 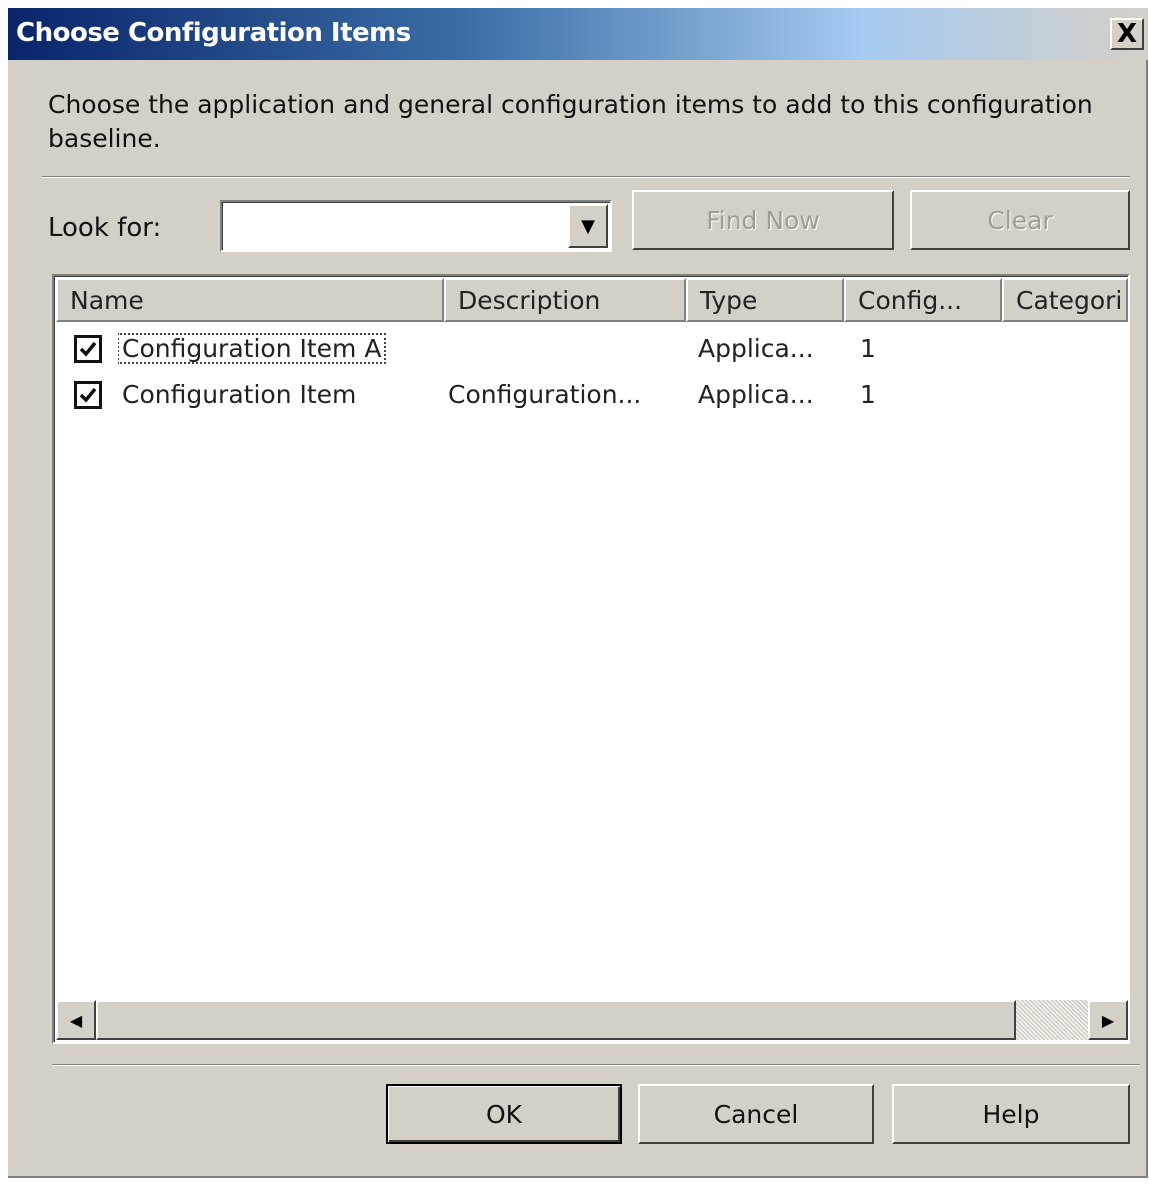 I want to click on arrow-right-icon: ▶, so click(x=1108, y=1020).